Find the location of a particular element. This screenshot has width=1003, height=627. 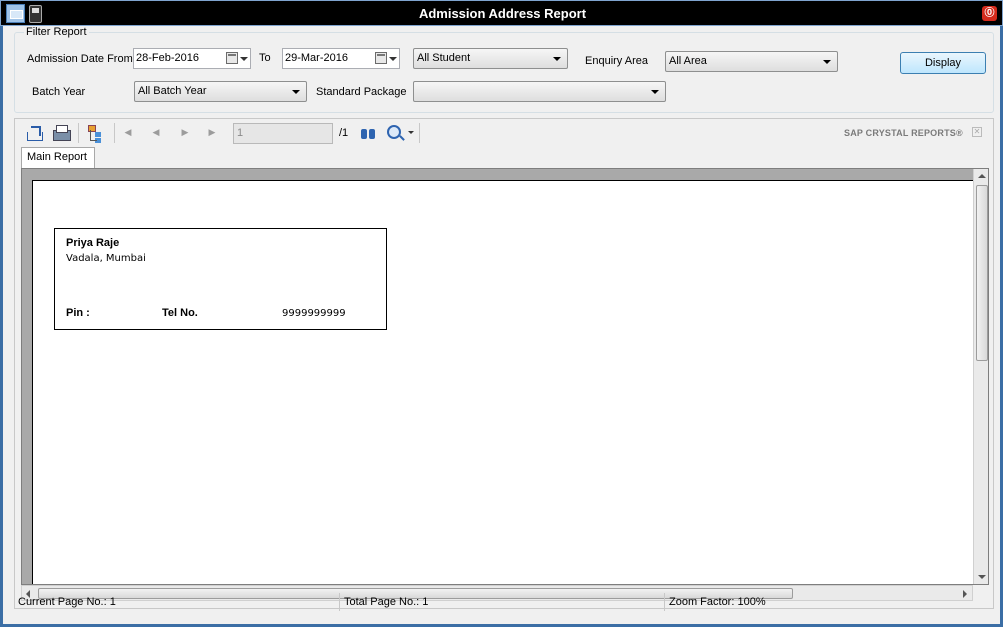

date-from-picker: 28-Feb-2016 is located at coordinates (192, 58).